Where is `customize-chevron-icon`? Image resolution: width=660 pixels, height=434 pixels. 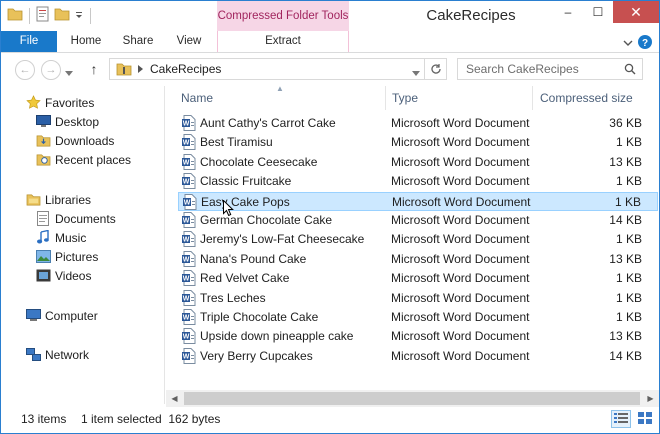 customize-chevron-icon is located at coordinates (79, 16).